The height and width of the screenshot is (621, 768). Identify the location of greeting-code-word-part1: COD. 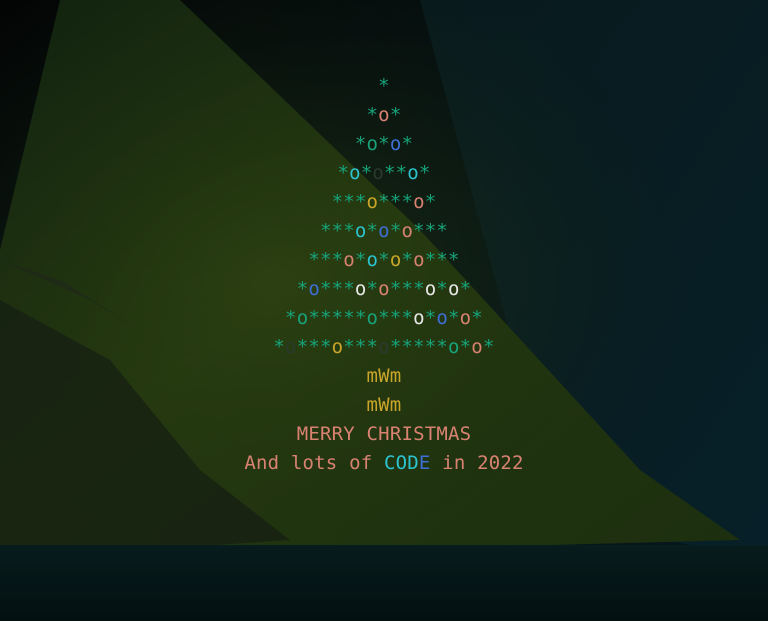
(401, 463).